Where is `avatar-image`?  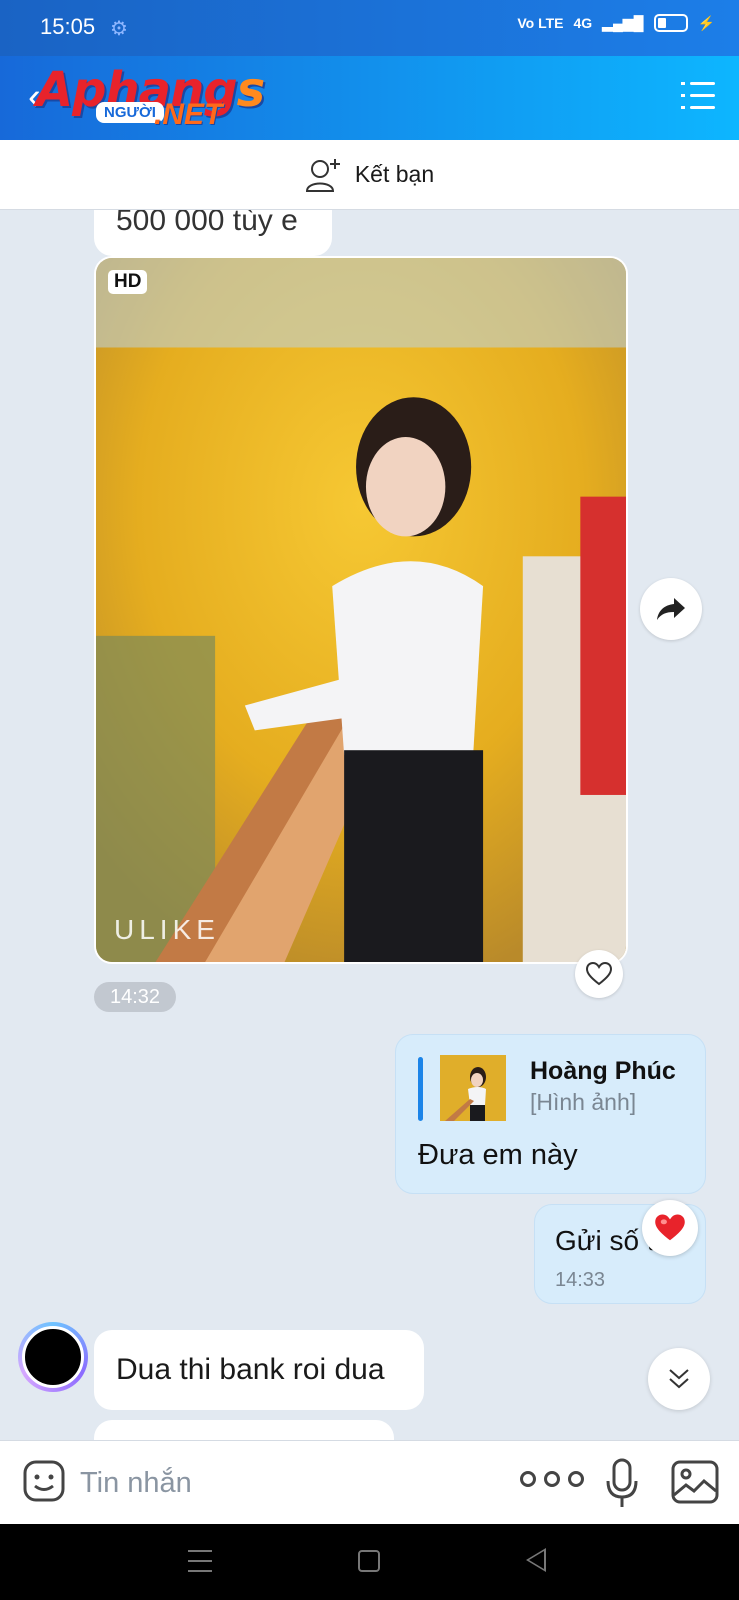
avatar-image is located at coordinates (53, 1357).